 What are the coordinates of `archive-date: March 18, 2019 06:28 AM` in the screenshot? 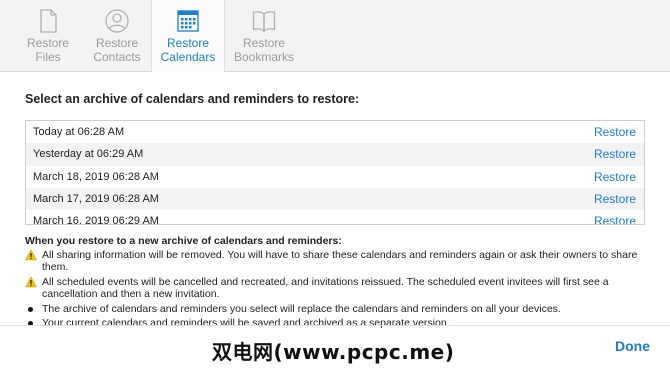 It's located at (96, 176).